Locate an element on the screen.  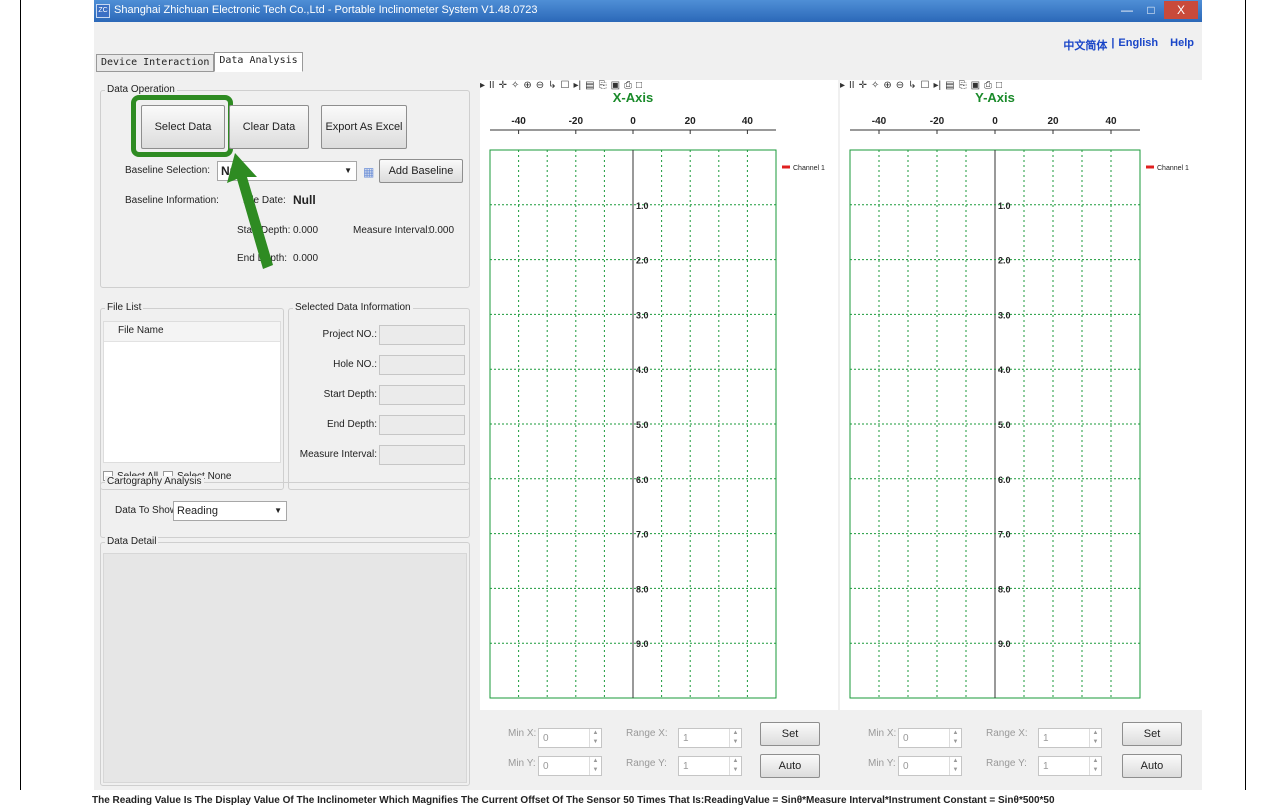
help-link: Help is located at coordinates (1182, 45).